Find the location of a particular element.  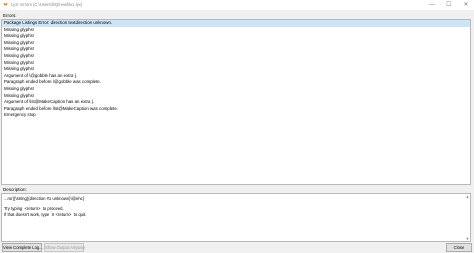

close-window-button: ✕ is located at coordinates (466, 5).